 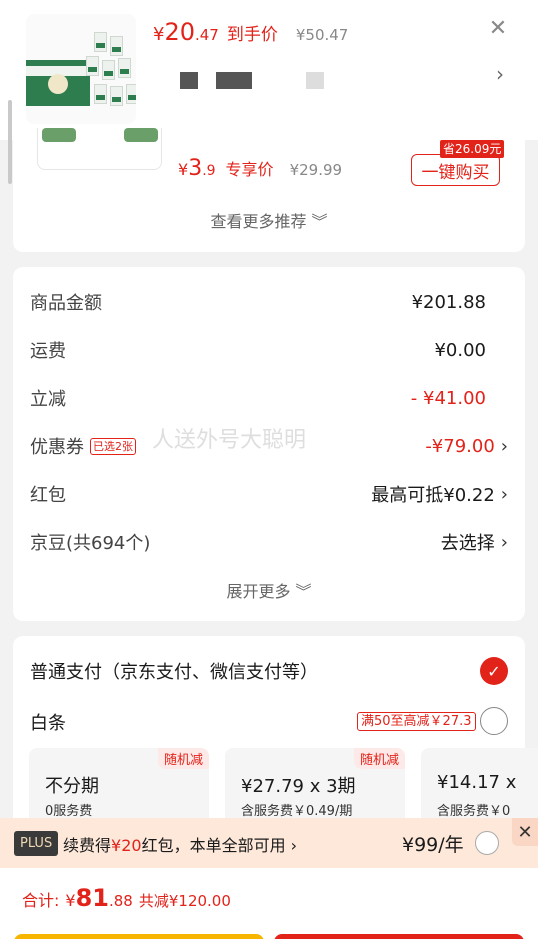 I want to click on total-label: 合计:, so click(x=41, y=900).